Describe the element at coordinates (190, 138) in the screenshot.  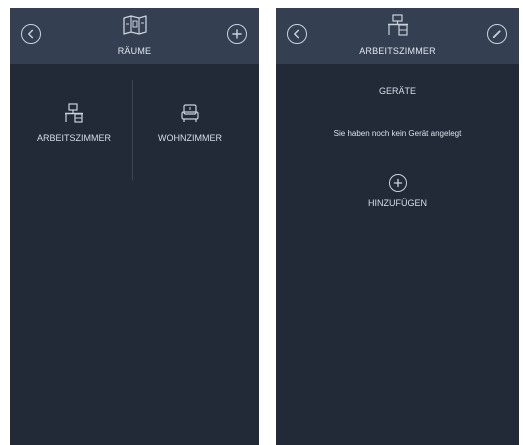
I see `room-label: WOHNZIMMER` at that location.